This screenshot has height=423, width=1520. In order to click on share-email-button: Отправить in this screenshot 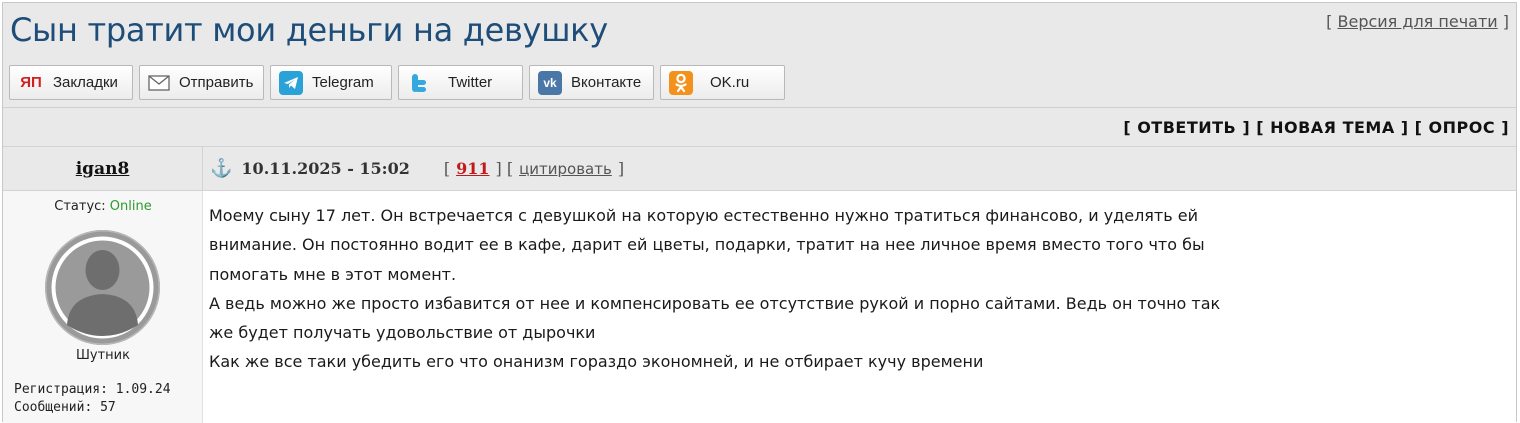, I will do `click(201, 82)`.